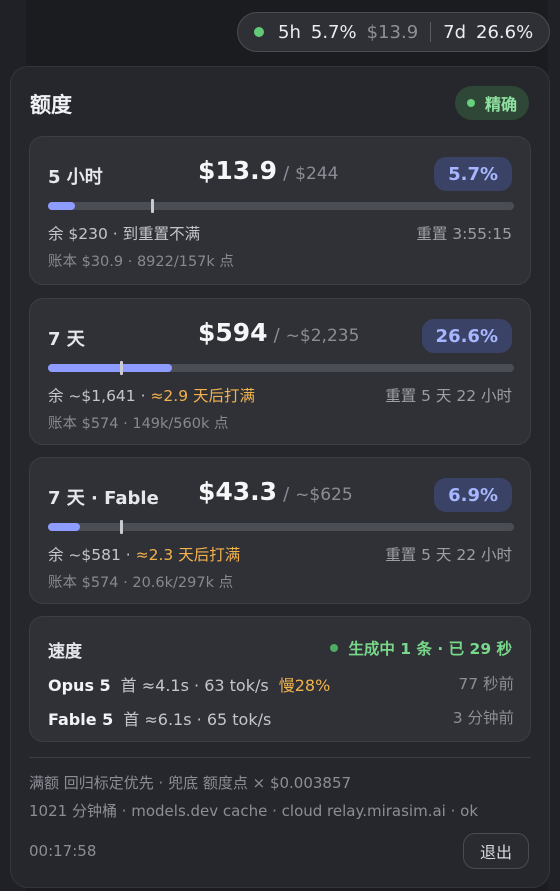 The image size is (560, 891). What do you see at coordinates (324, 495) in the screenshot?
I see `card-cap-value: ~$625` at bounding box center [324, 495].